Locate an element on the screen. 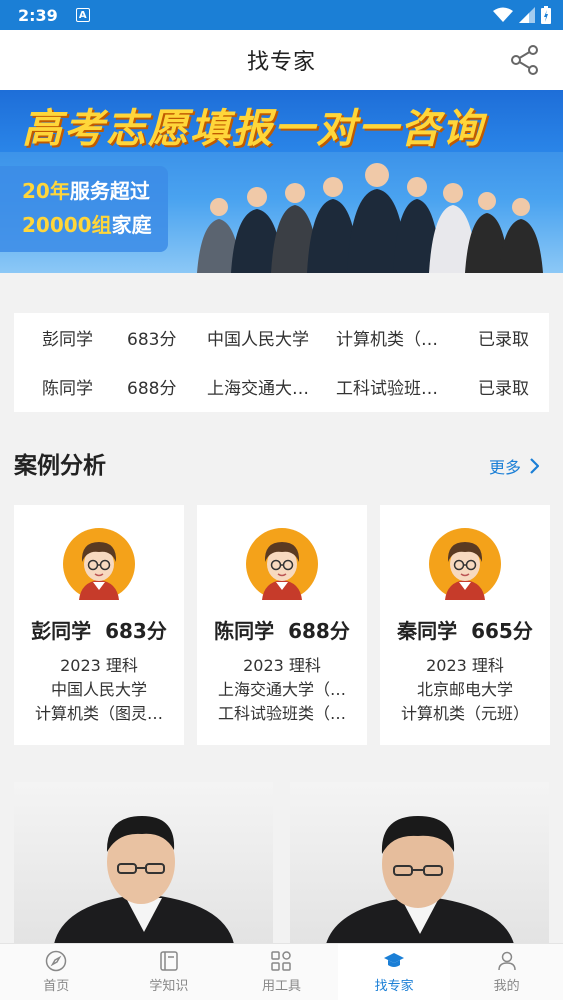 This screenshot has height=1000, width=563. compass-icon is located at coordinates (56, 961).